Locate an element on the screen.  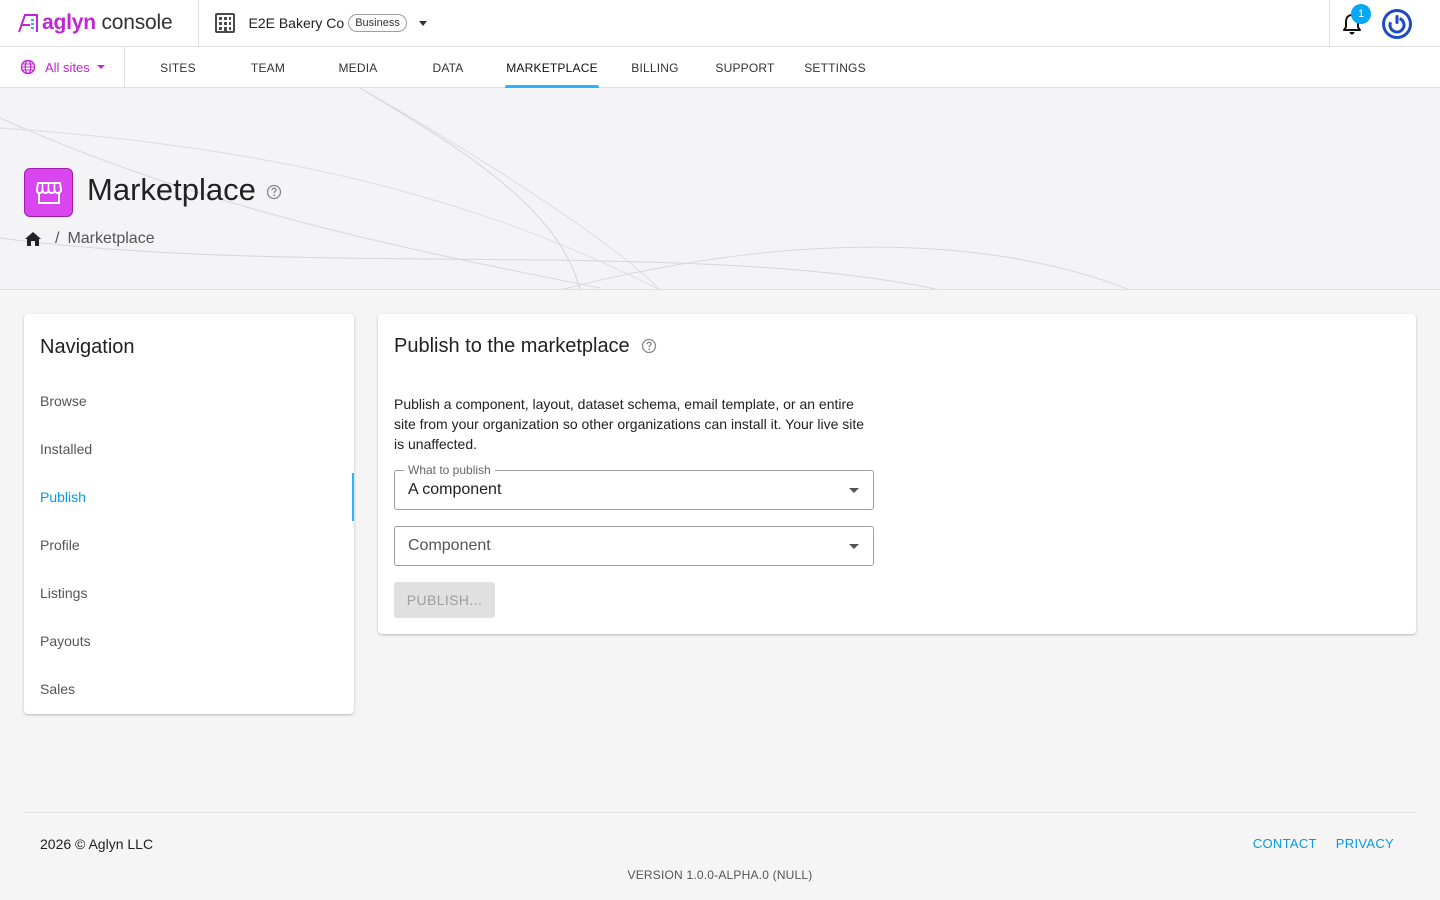
nav-item-listings: Listings is located at coordinates (189, 593).